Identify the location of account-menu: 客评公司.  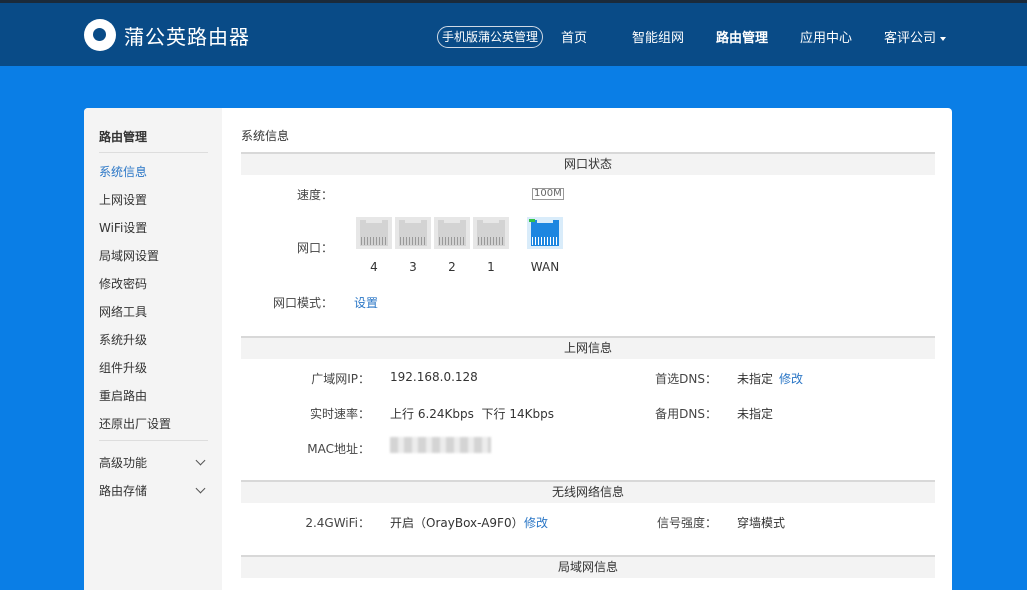
(915, 36).